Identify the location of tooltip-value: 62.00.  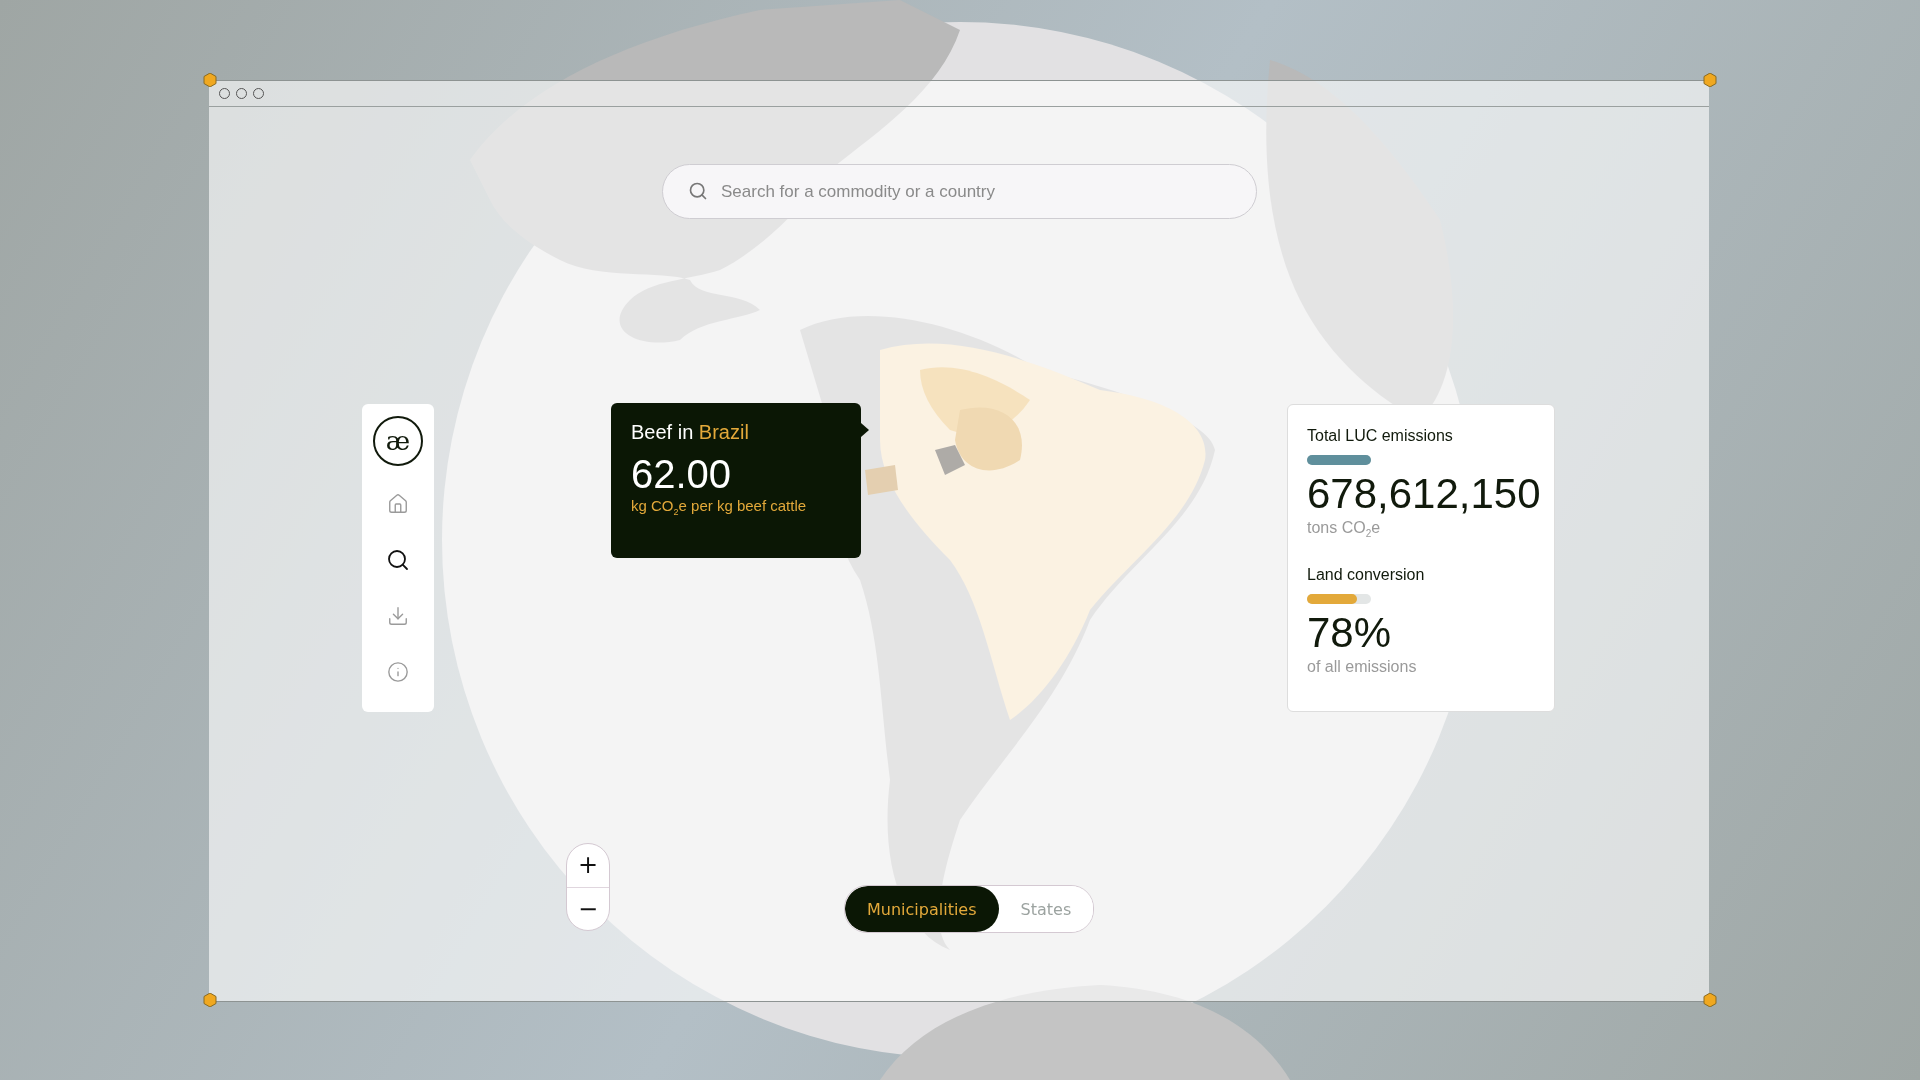
(682, 474).